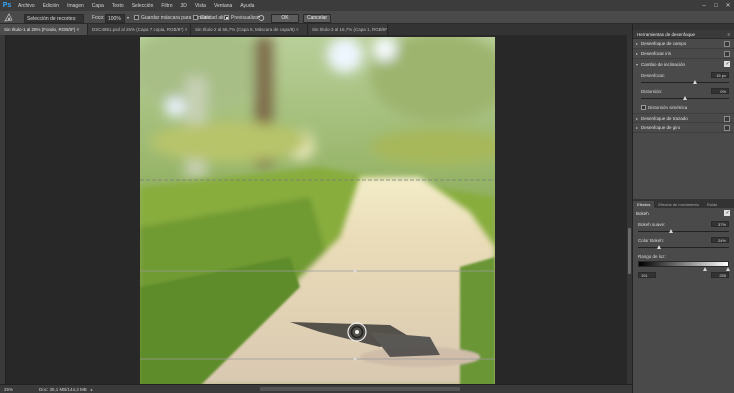 The image size is (734, 393). I want to click on panel-title: Herramientas de desenfoque ≡, so click(683, 34).